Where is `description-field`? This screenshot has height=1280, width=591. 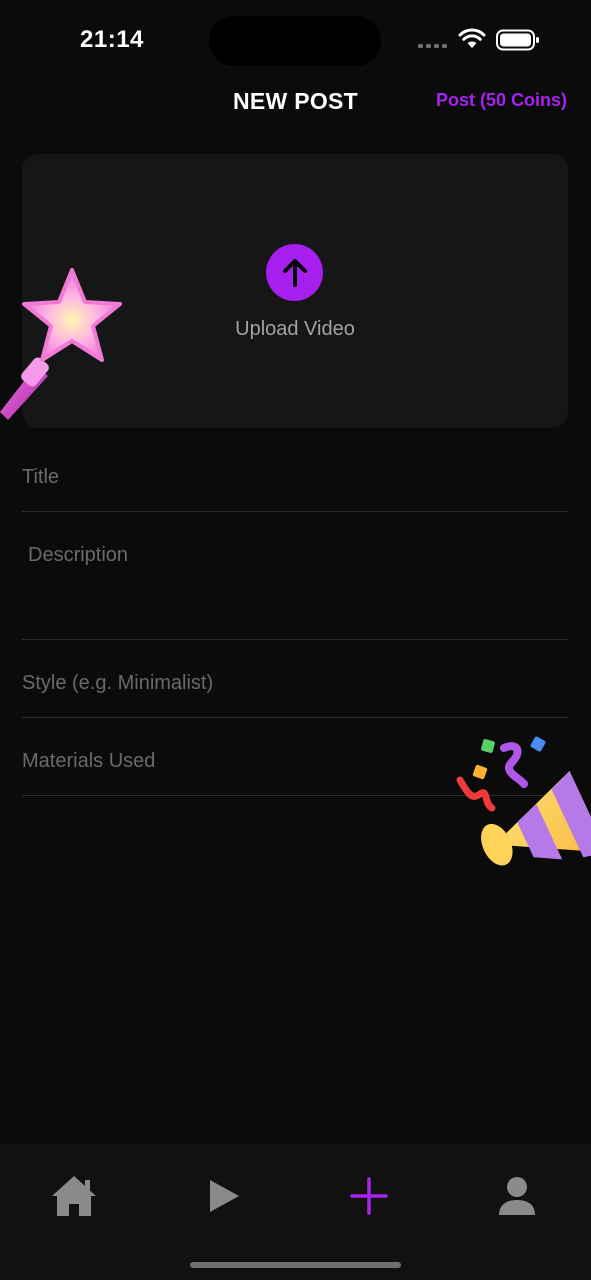
description-field is located at coordinates (298, 592).